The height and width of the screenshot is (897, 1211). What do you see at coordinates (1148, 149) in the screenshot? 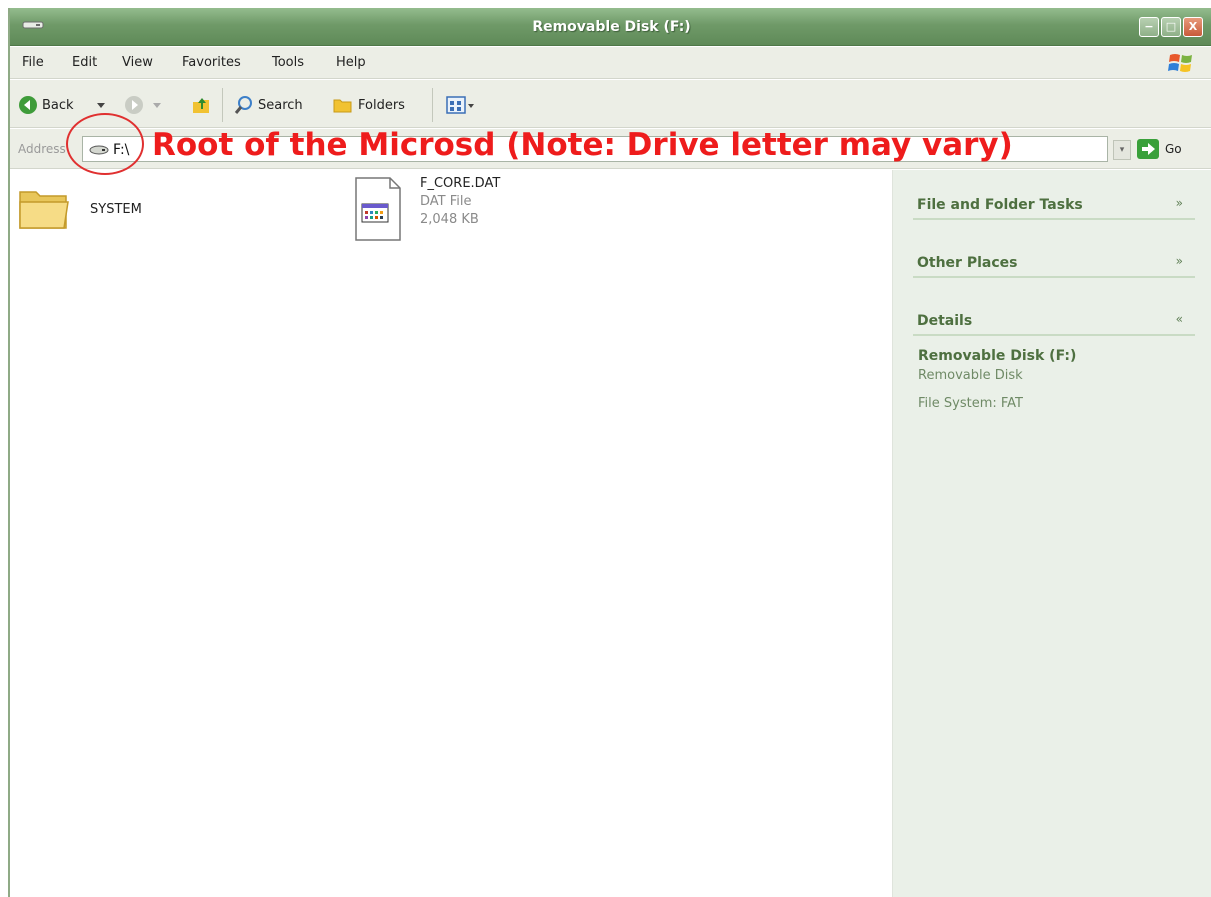
I see `go-arrow-icon` at bounding box center [1148, 149].